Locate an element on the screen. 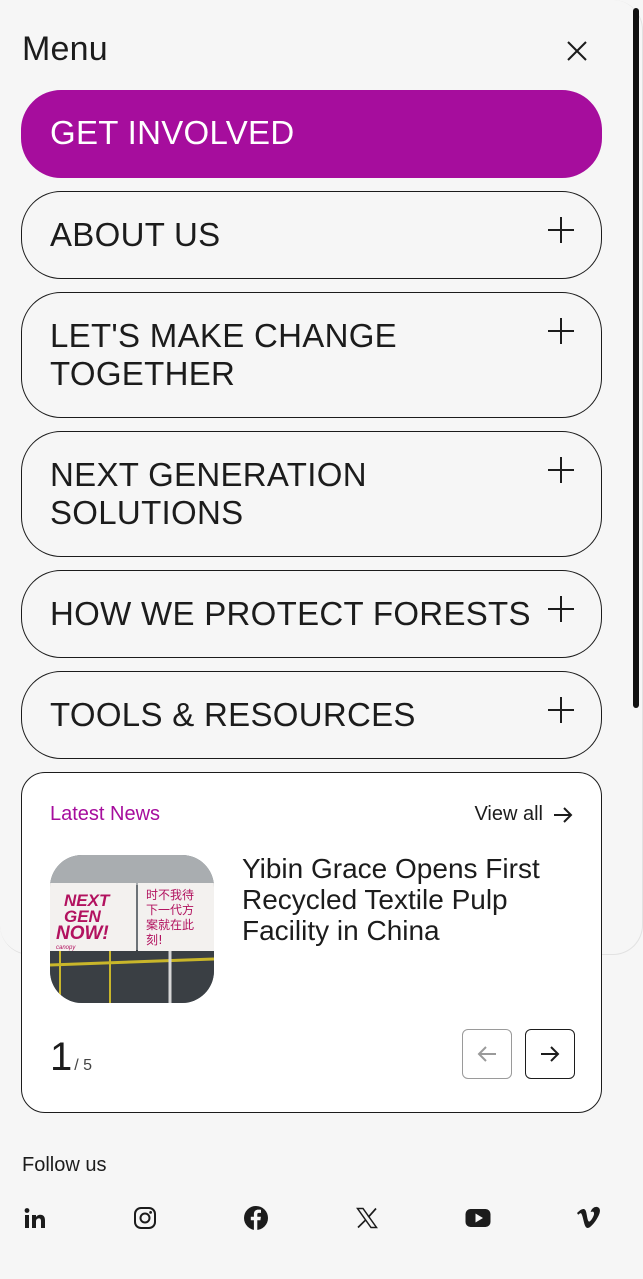 The height and width of the screenshot is (1279, 643). menu-item-lets-make-change: LET'S MAKE CHANGE TOGETHER is located at coordinates (311, 355).